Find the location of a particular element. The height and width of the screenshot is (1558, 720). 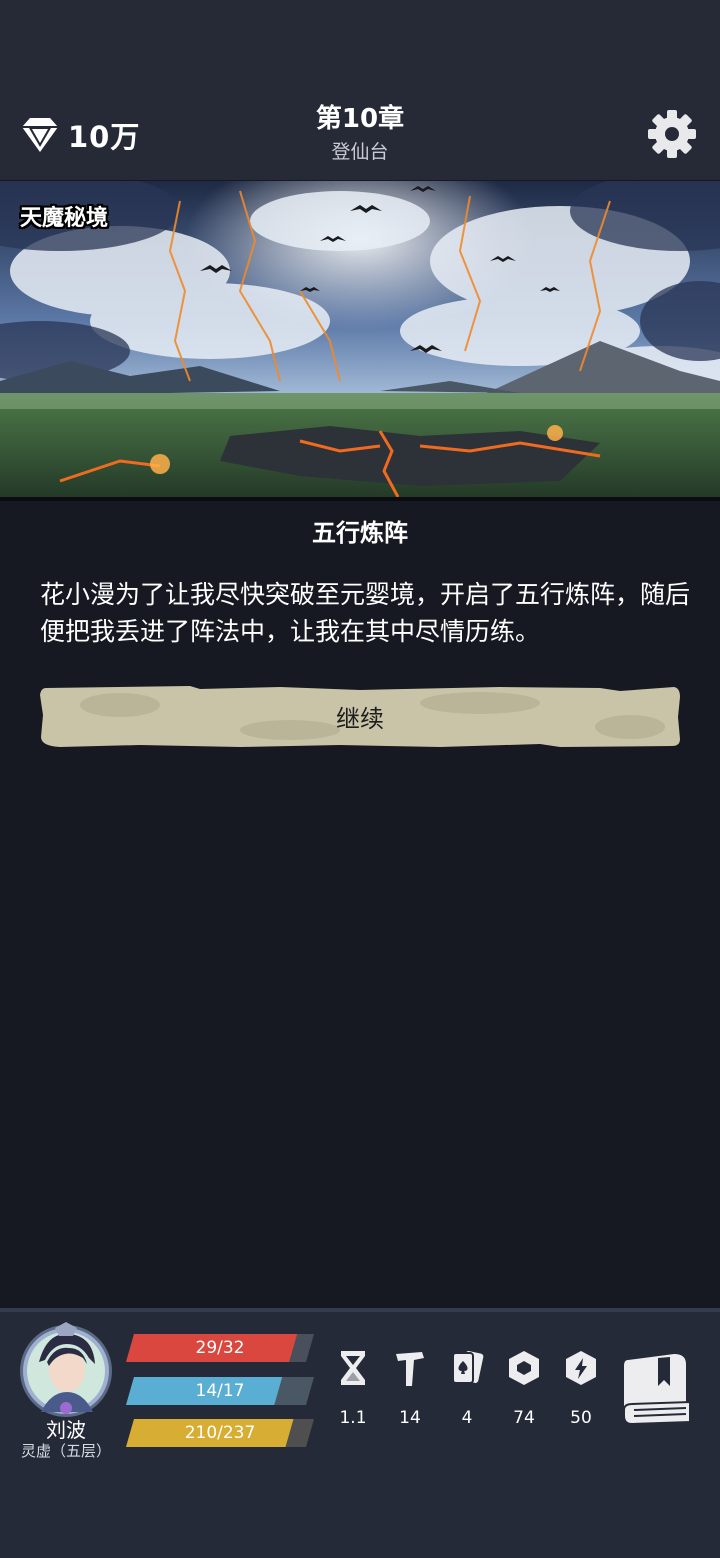

exp-text: 210/237 is located at coordinates (220, 1433).